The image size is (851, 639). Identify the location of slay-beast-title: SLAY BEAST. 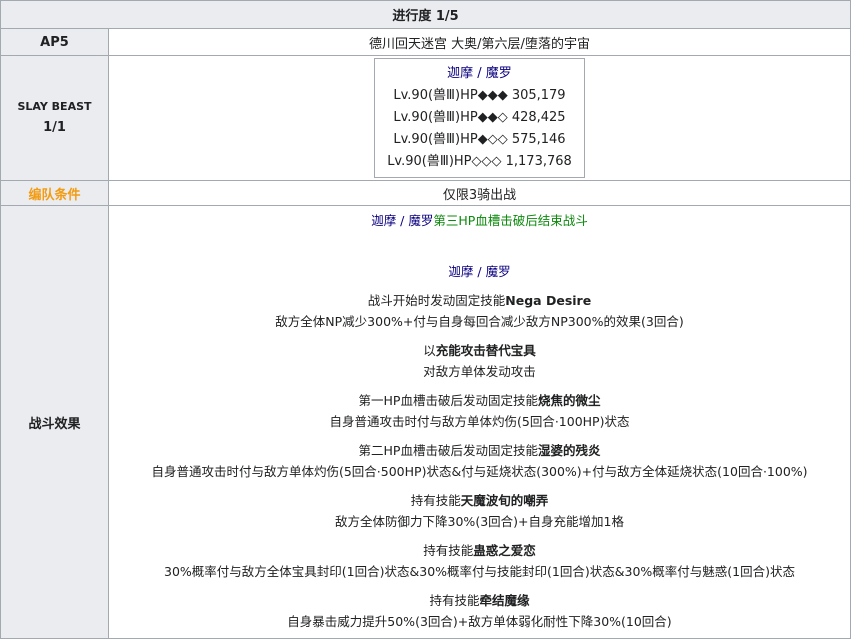
(54, 106).